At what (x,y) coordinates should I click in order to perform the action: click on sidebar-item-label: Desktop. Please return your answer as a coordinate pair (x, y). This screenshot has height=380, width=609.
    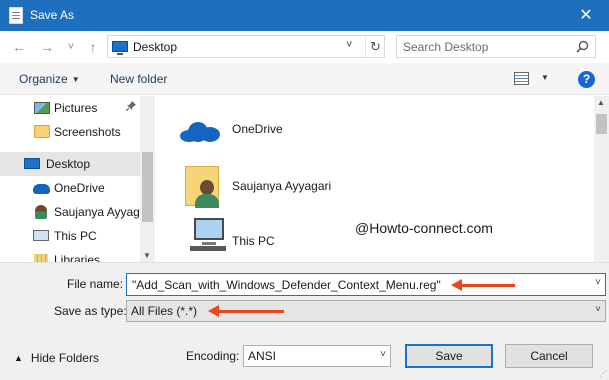
    Looking at the image, I should click on (68, 164).